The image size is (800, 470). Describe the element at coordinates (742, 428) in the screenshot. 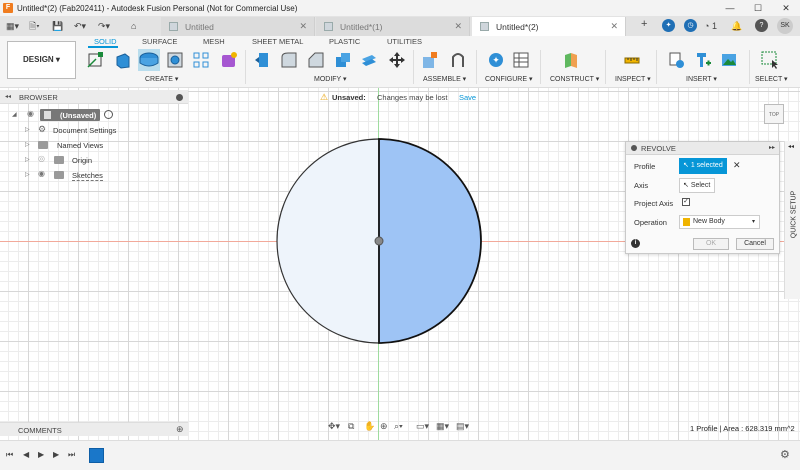

I see `selection-status: 1 Profile | Area : 628.319 mm^2` at that location.